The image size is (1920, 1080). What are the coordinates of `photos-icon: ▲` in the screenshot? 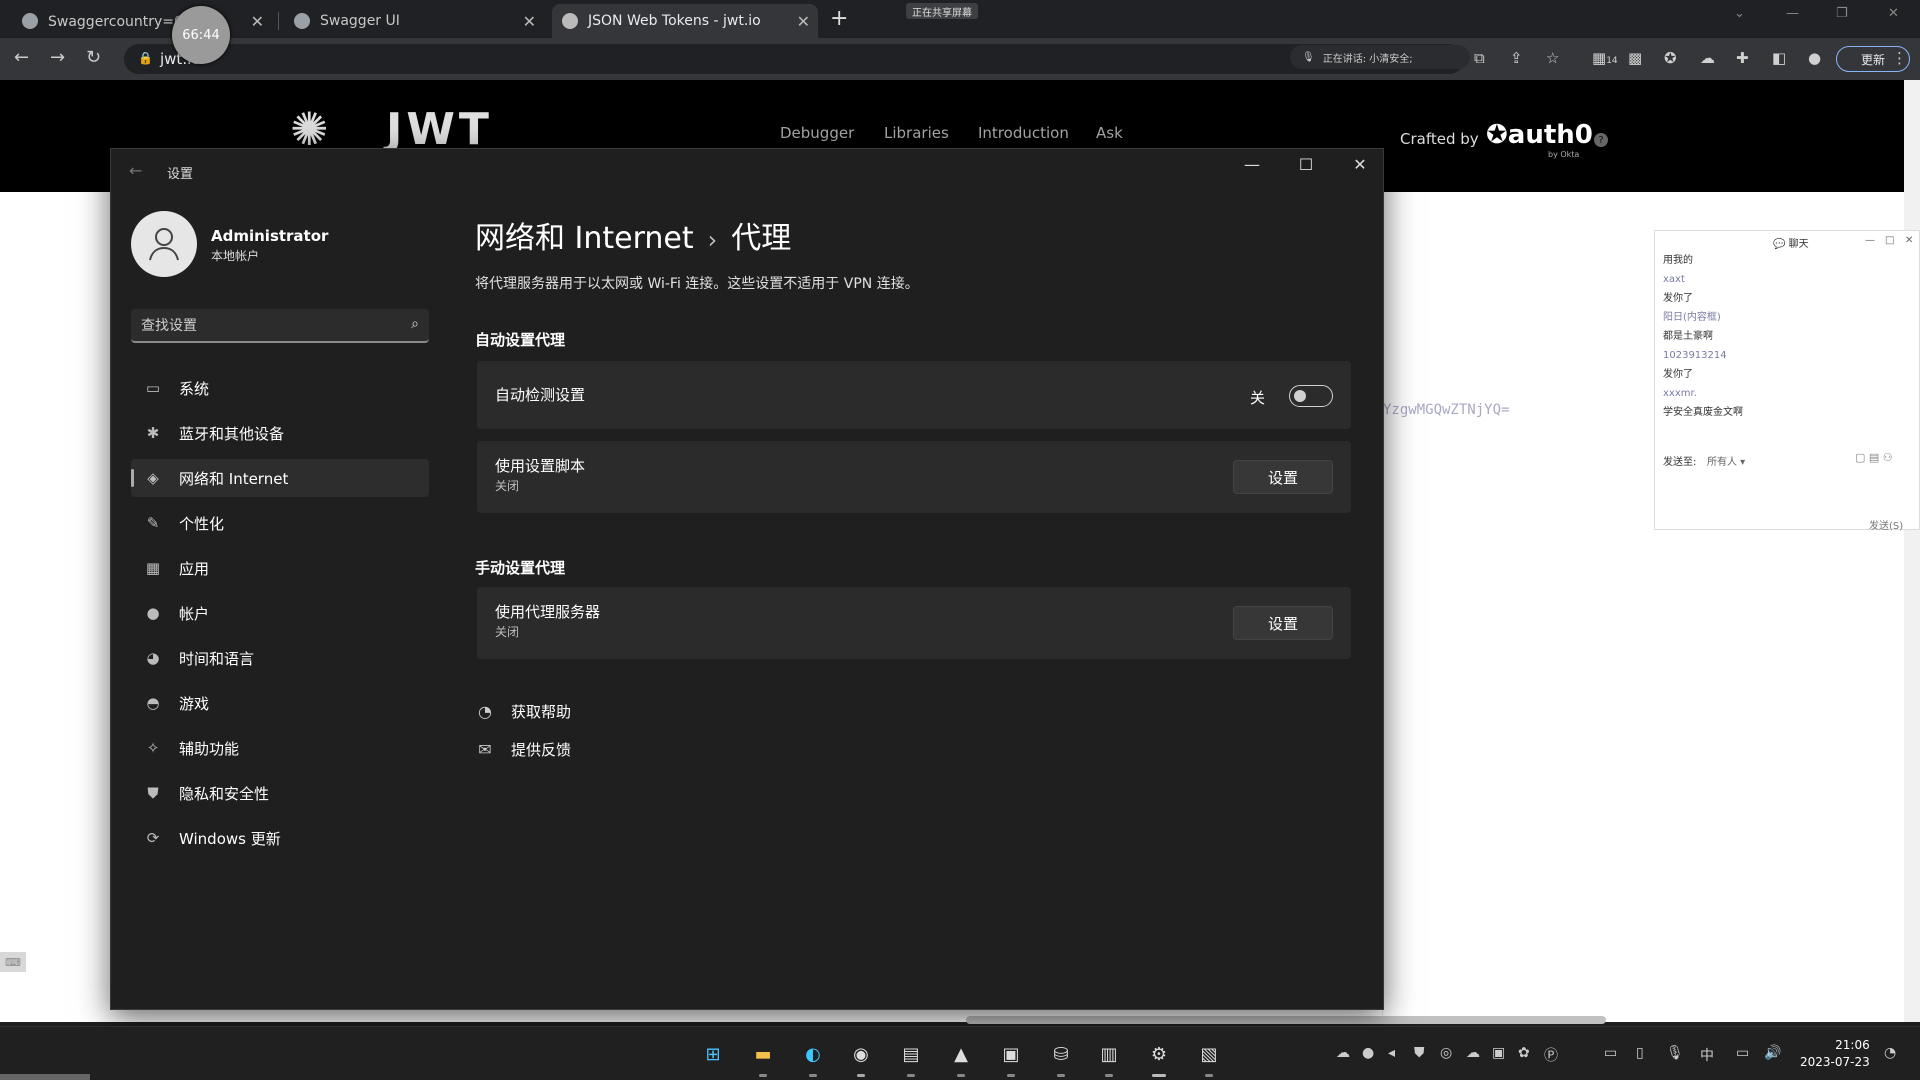 It's located at (961, 1058).